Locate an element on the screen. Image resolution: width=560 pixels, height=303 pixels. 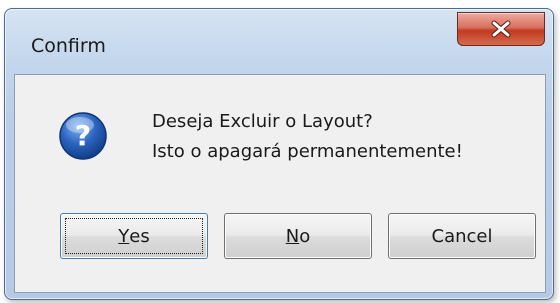
close-icon is located at coordinates (501, 29).